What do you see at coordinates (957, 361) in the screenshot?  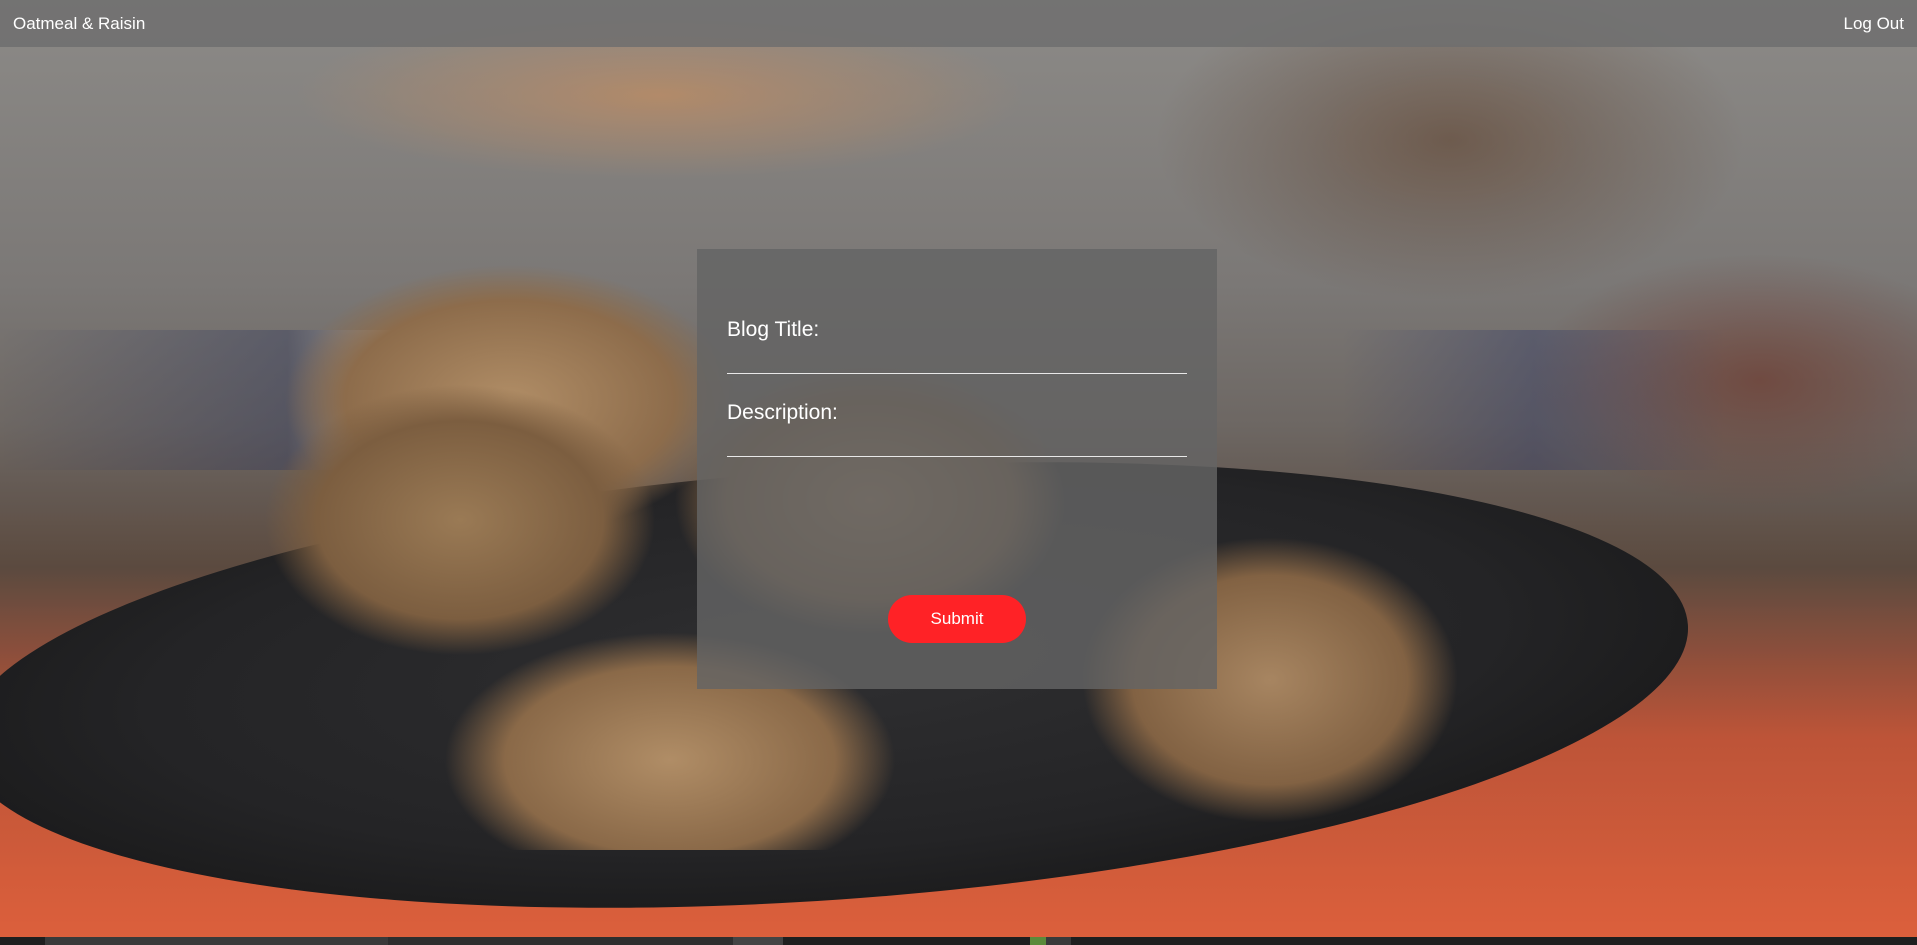 I see `blog-title-input` at bounding box center [957, 361].